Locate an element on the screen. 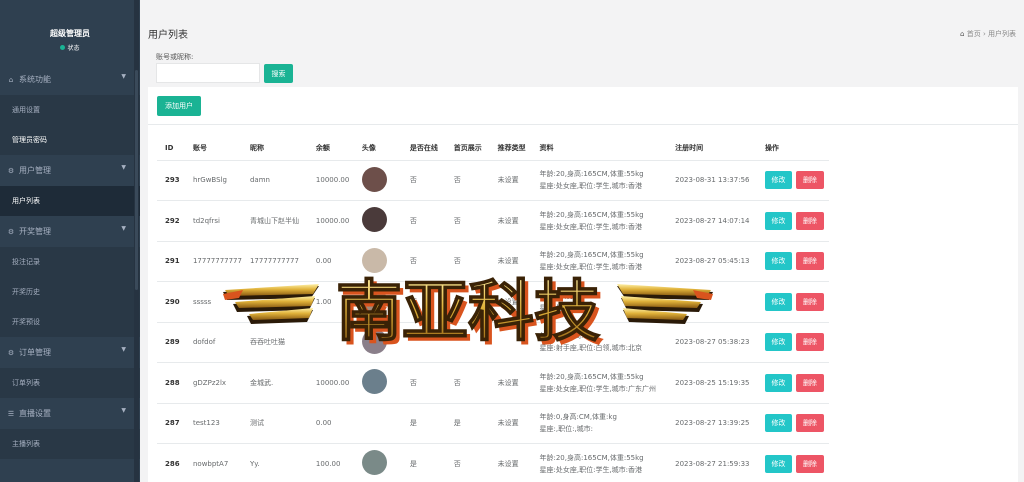 The height and width of the screenshot is (482, 1024). cell-register-time: 2023-08-27 13:39:25 is located at coordinates (712, 423).